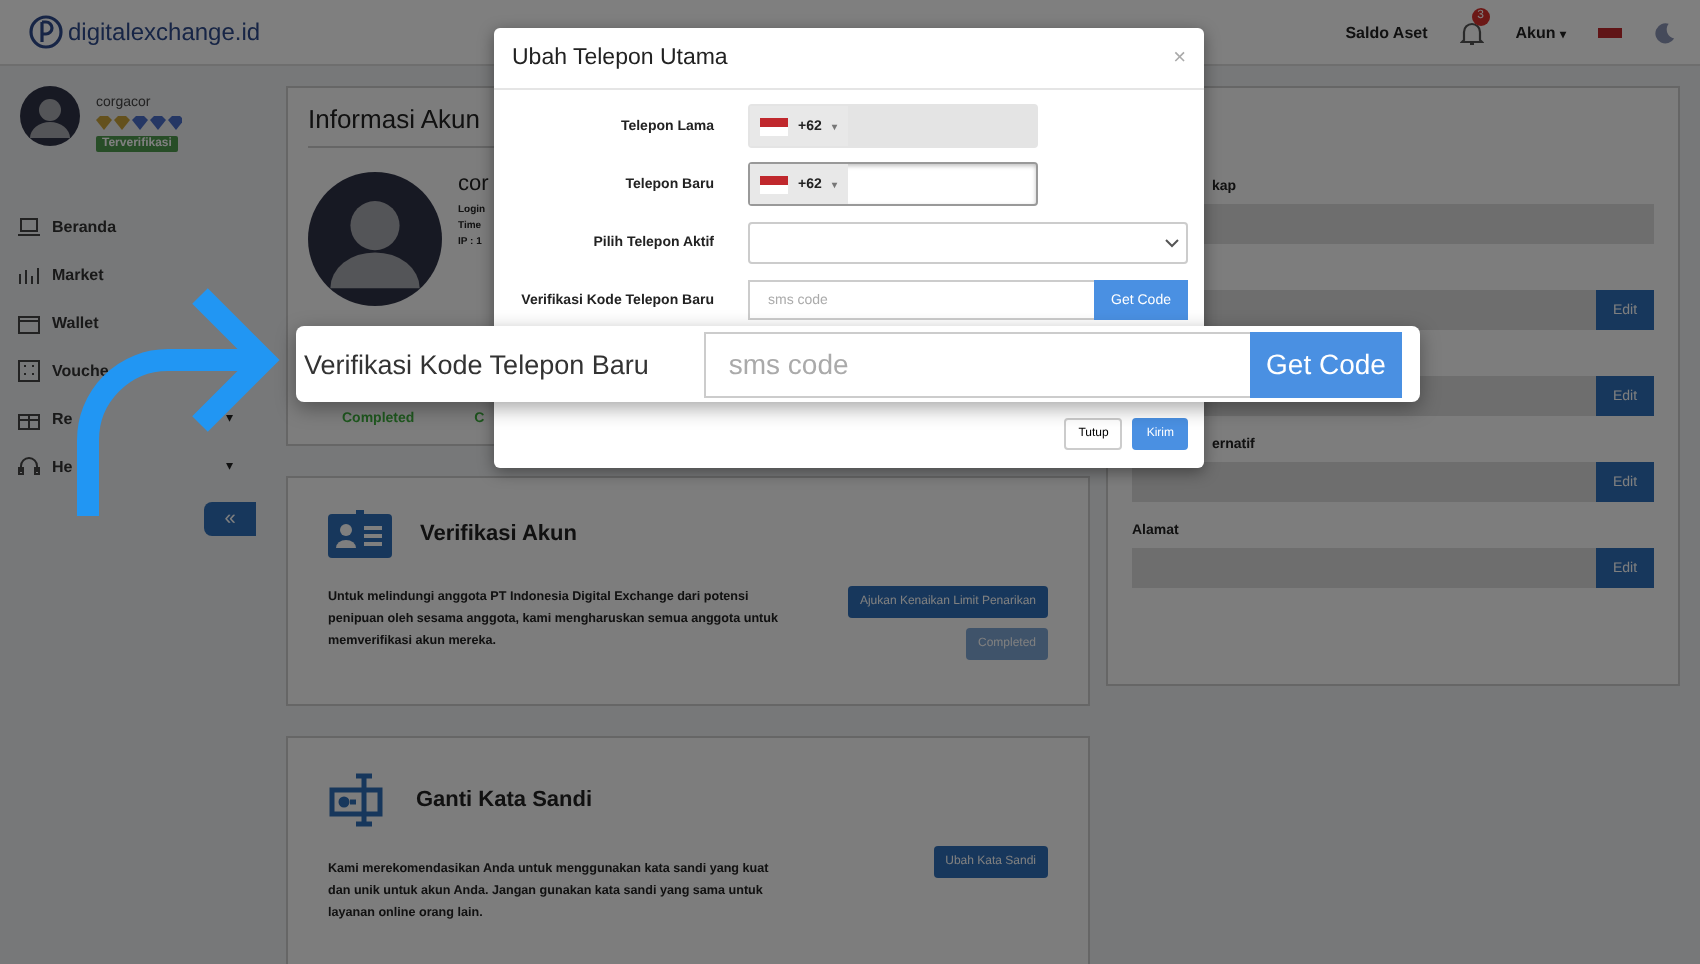 This screenshot has width=1700, height=964. What do you see at coordinates (164, 32) in the screenshot?
I see `logo-text: digitalexchange.id` at bounding box center [164, 32].